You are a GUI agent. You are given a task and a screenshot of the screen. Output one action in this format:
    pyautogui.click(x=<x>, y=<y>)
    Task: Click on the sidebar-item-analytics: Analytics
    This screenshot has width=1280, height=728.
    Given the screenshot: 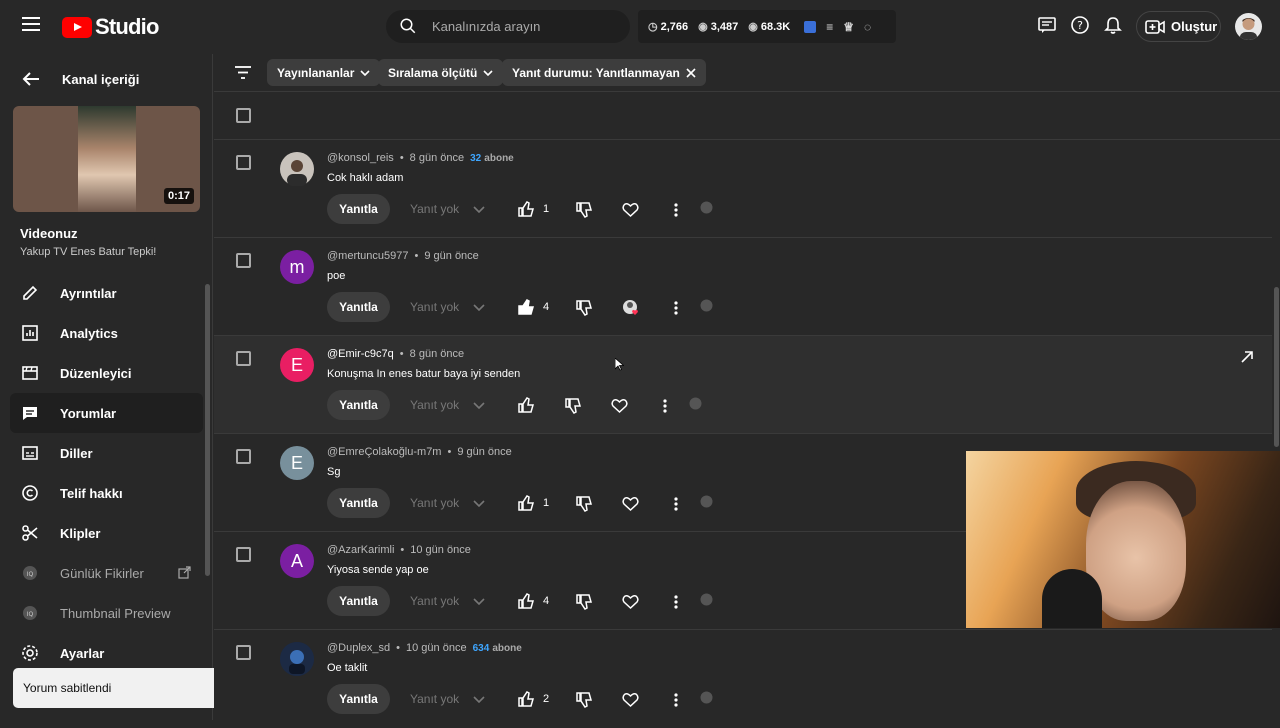 What is the action you would take?
    pyautogui.click(x=106, y=333)
    